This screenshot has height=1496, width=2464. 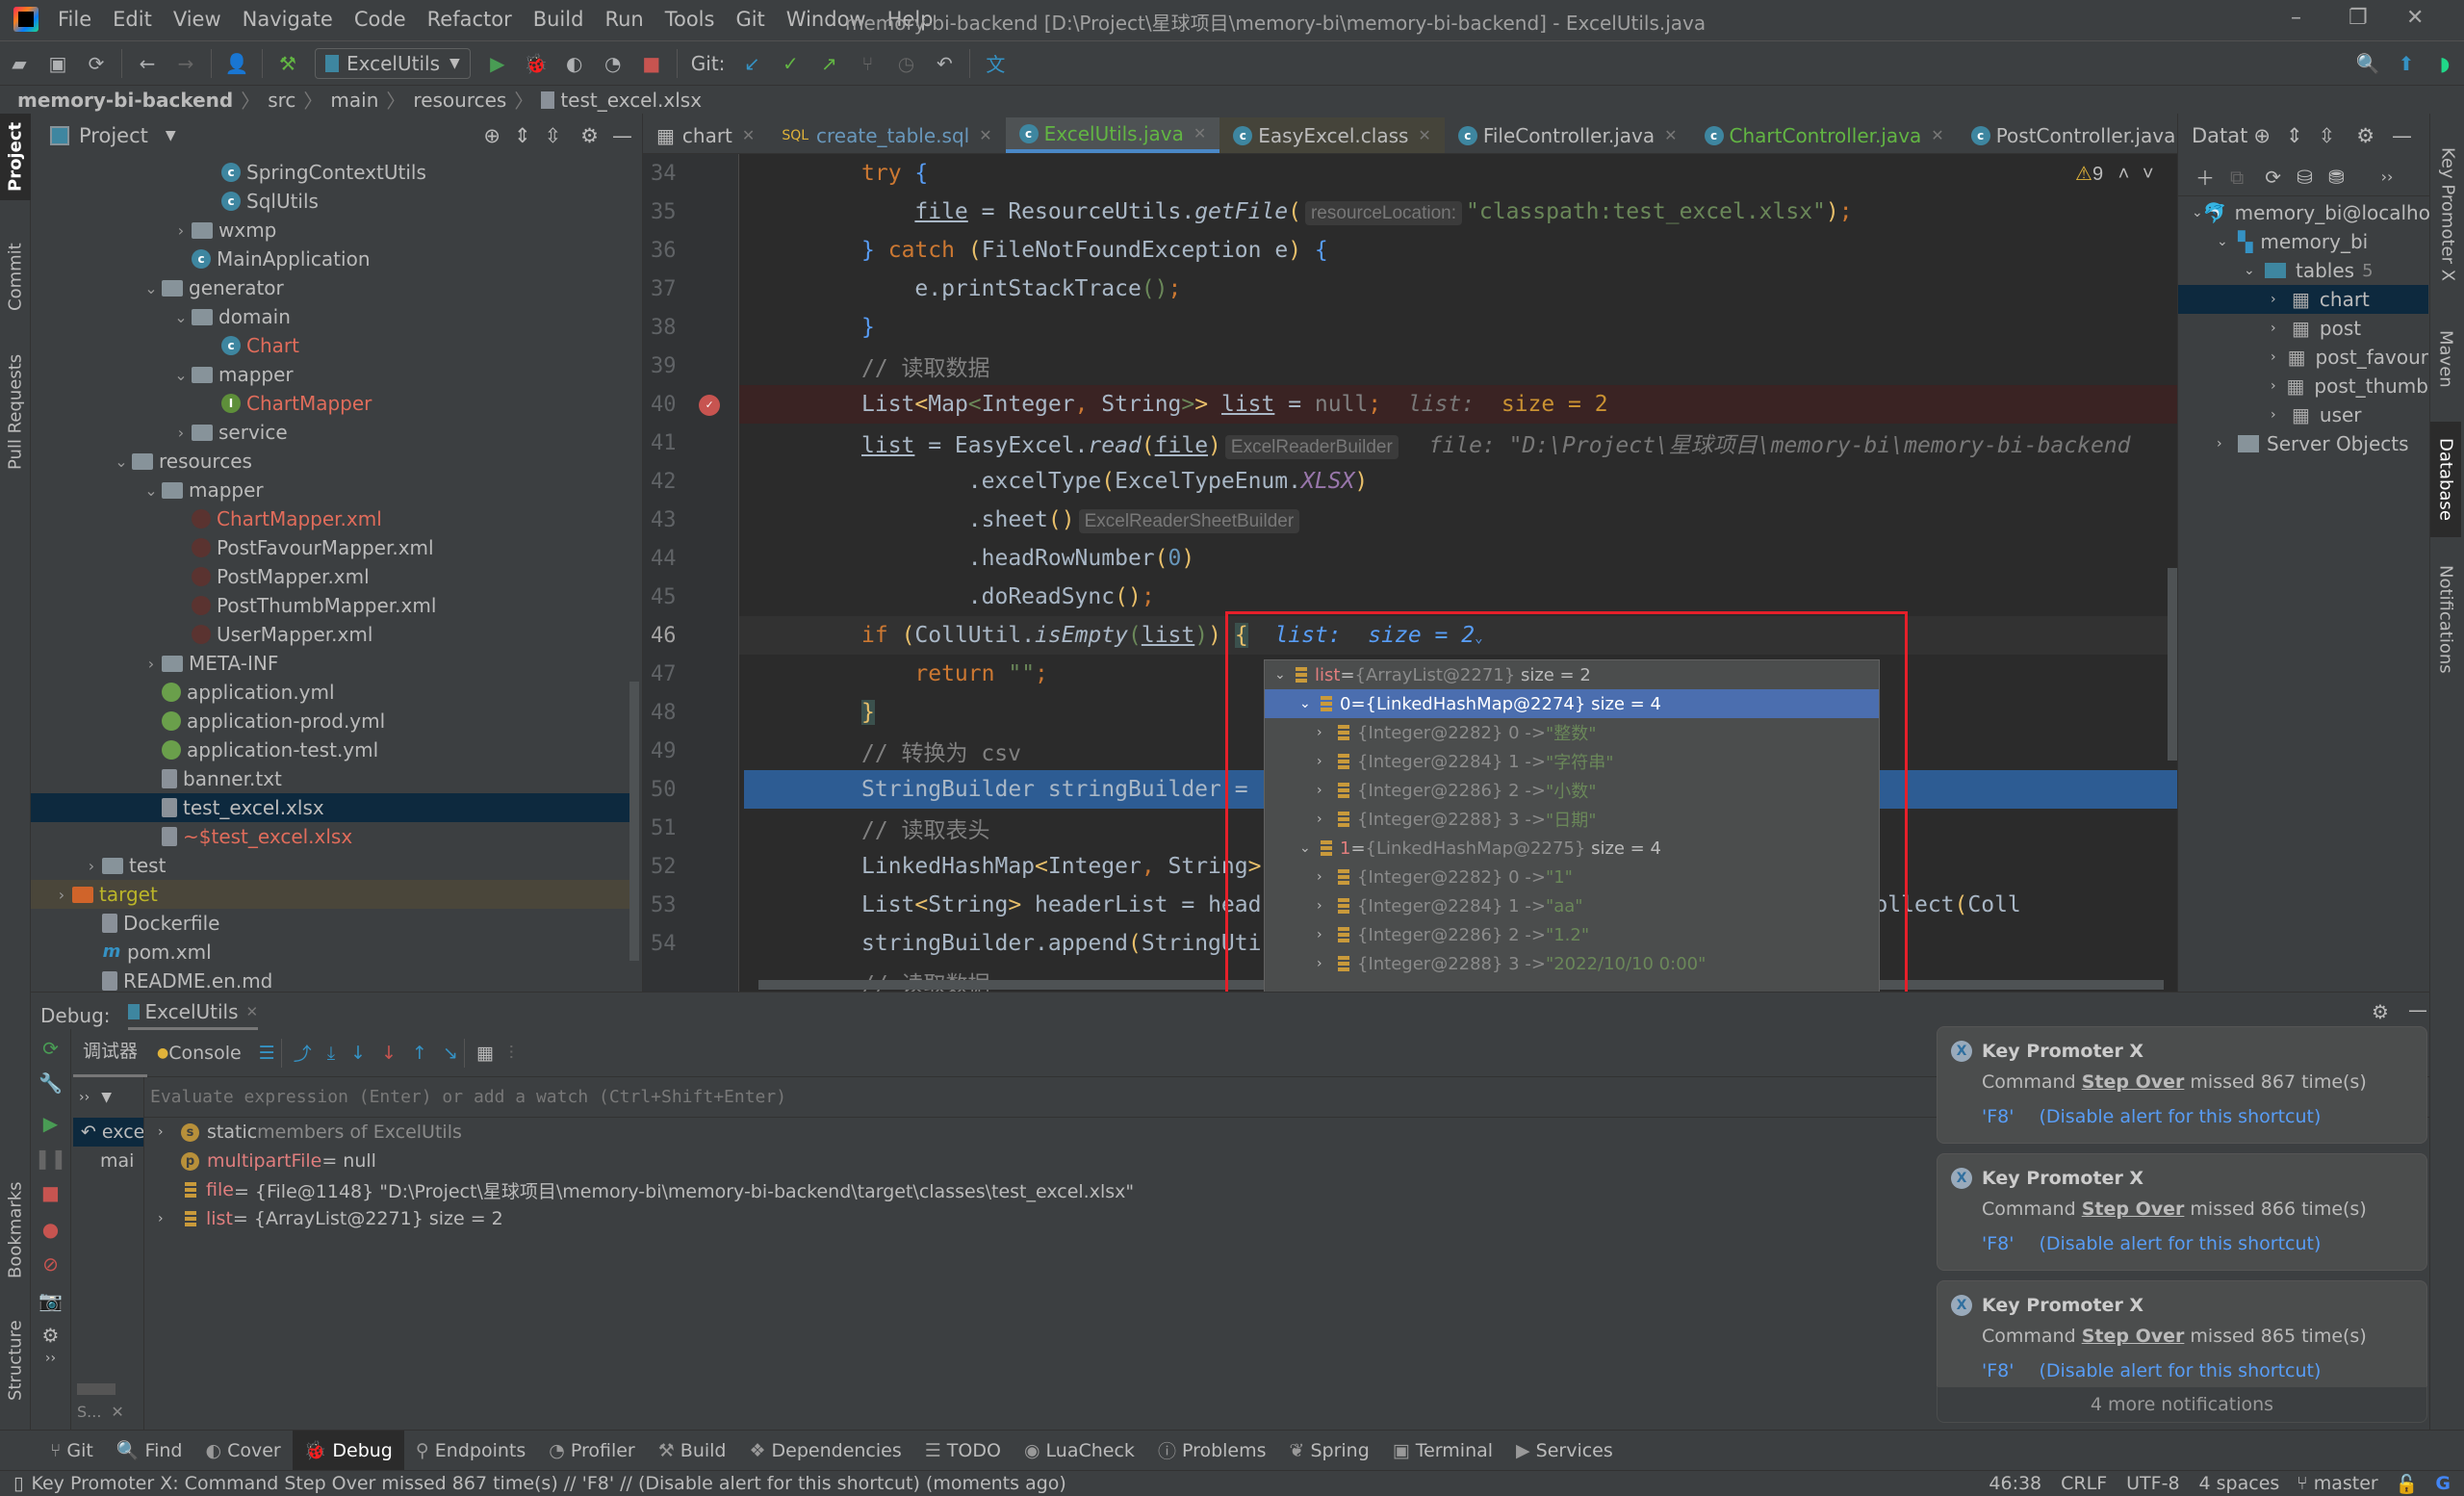 I want to click on resume-icon: ▶, so click(x=50, y=1123).